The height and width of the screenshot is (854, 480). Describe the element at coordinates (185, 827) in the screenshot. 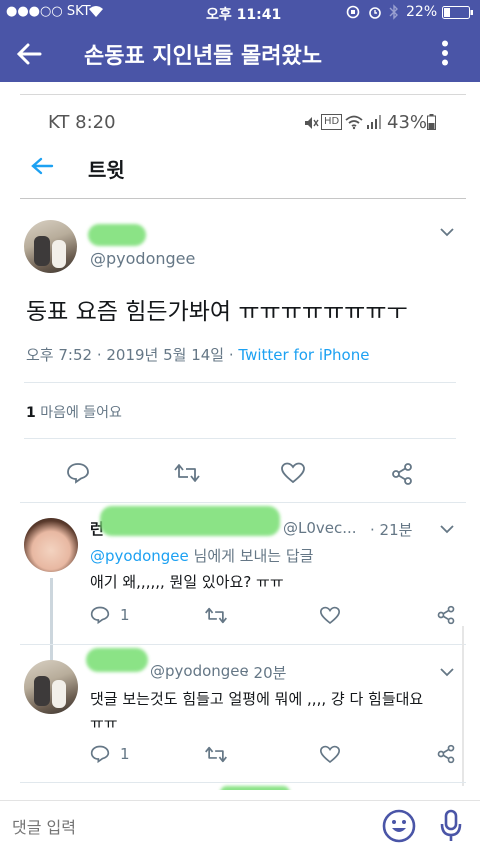

I see `comment-input` at that location.